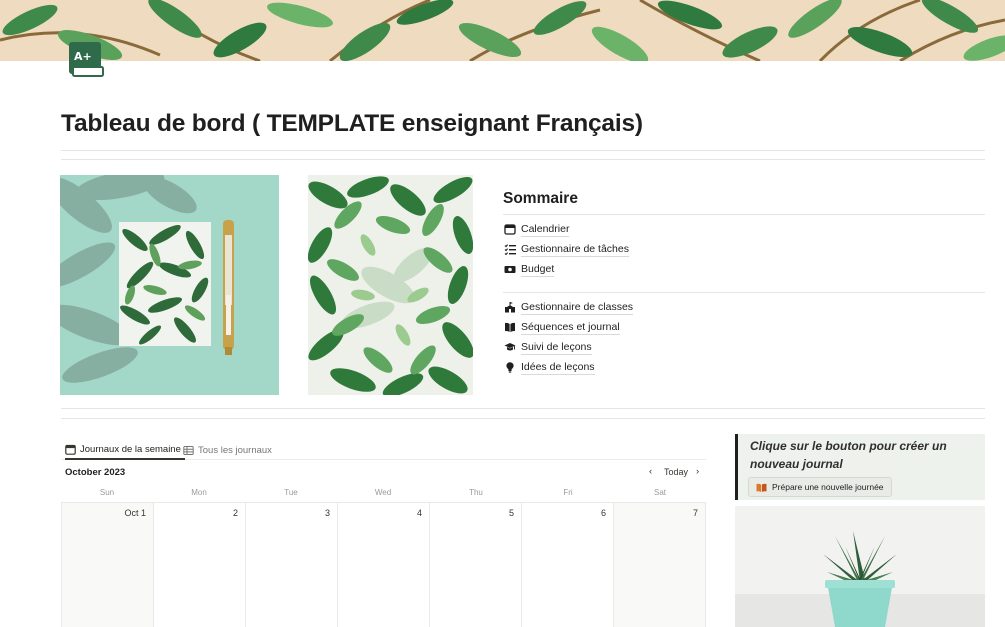  I want to click on checklist-icon, so click(509, 249).